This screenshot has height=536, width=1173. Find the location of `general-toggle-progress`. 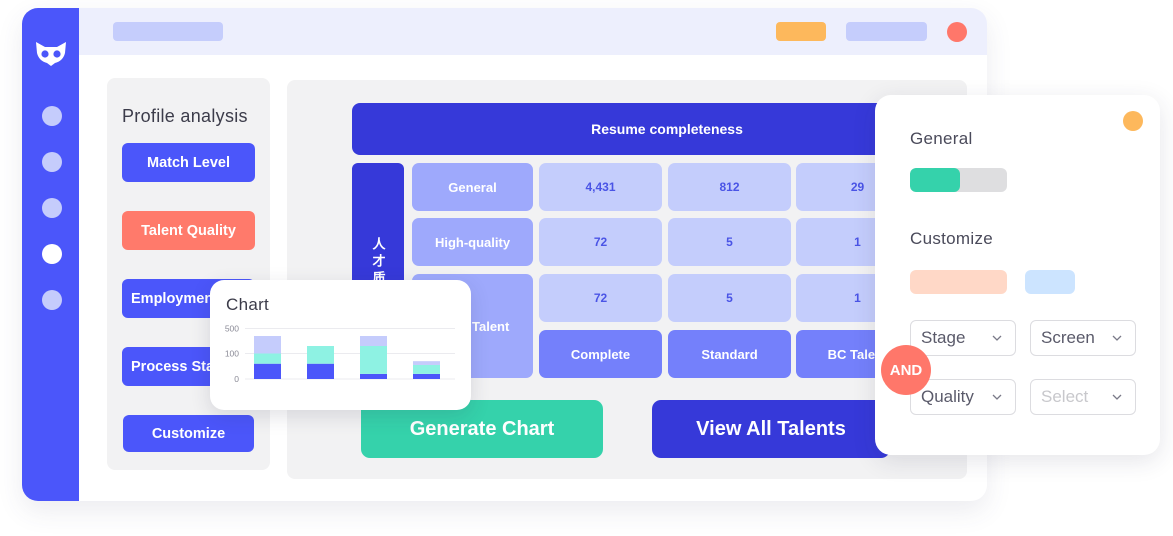

general-toggle-progress is located at coordinates (958, 180).